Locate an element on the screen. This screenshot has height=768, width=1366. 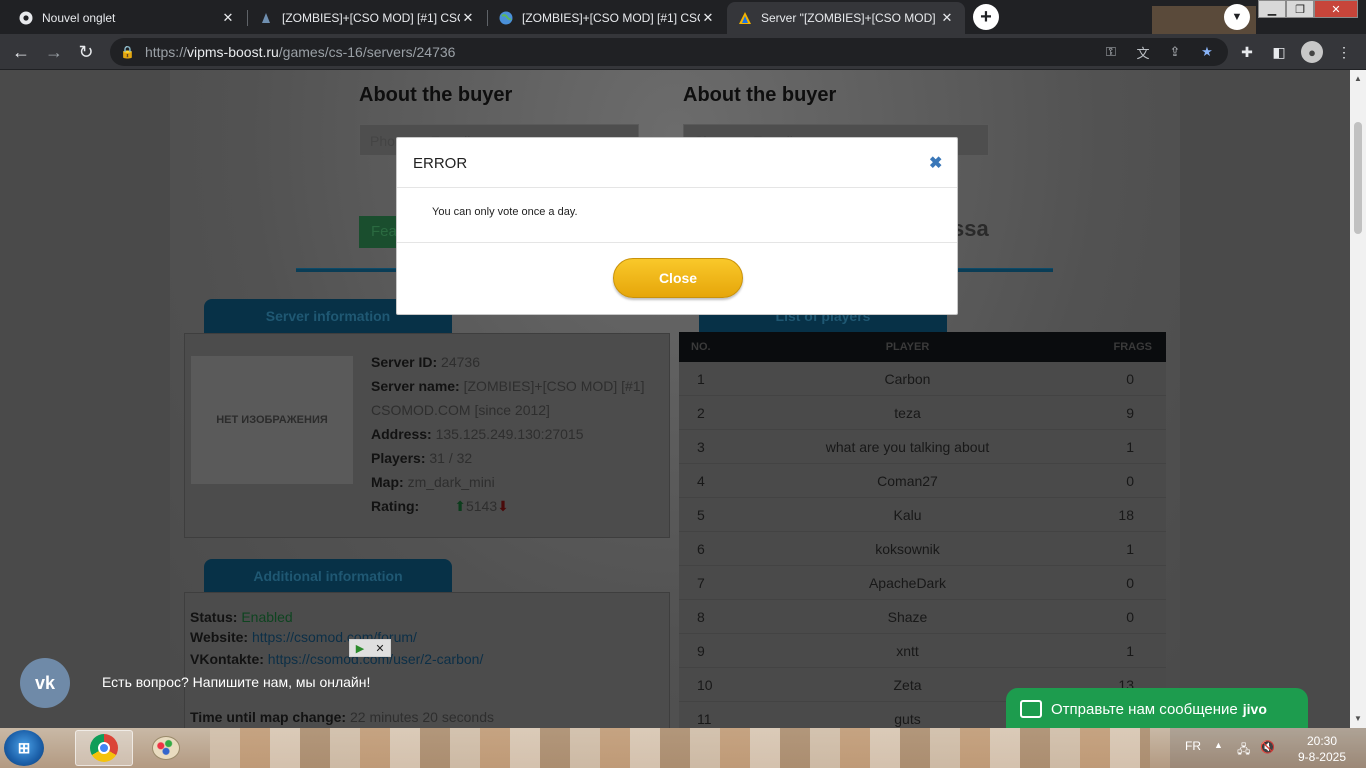
scroll-down-arrow-icon: ▼ is located at coordinates (1358, 718).